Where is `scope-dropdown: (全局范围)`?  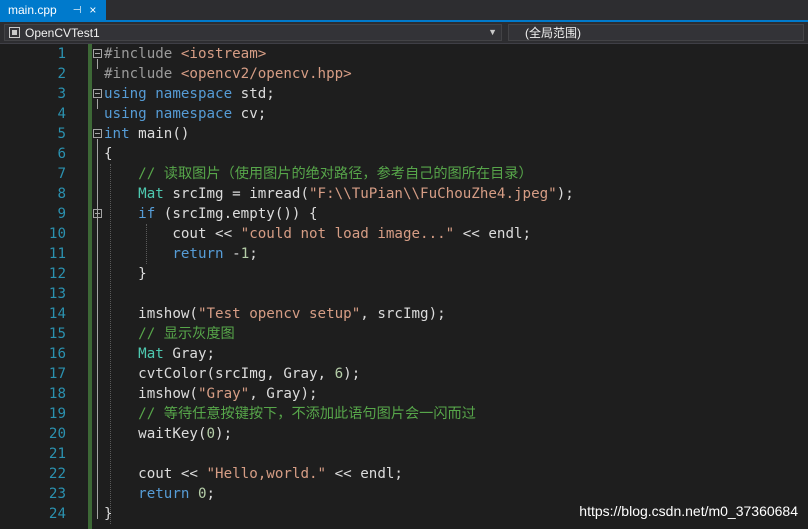 scope-dropdown: (全局范围) is located at coordinates (656, 32).